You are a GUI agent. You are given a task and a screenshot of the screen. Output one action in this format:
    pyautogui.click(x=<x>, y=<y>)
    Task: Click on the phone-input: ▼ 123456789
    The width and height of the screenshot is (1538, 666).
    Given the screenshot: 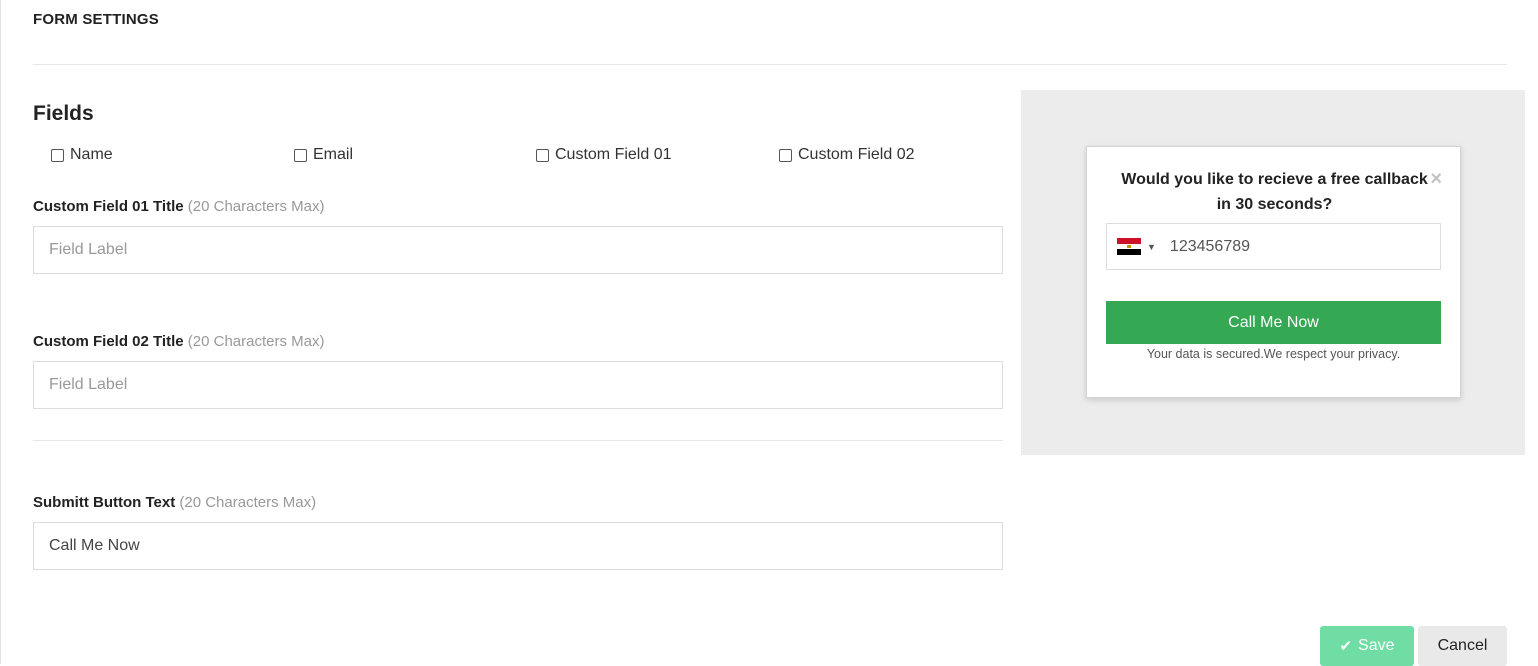 What is the action you would take?
    pyautogui.click(x=1273, y=246)
    